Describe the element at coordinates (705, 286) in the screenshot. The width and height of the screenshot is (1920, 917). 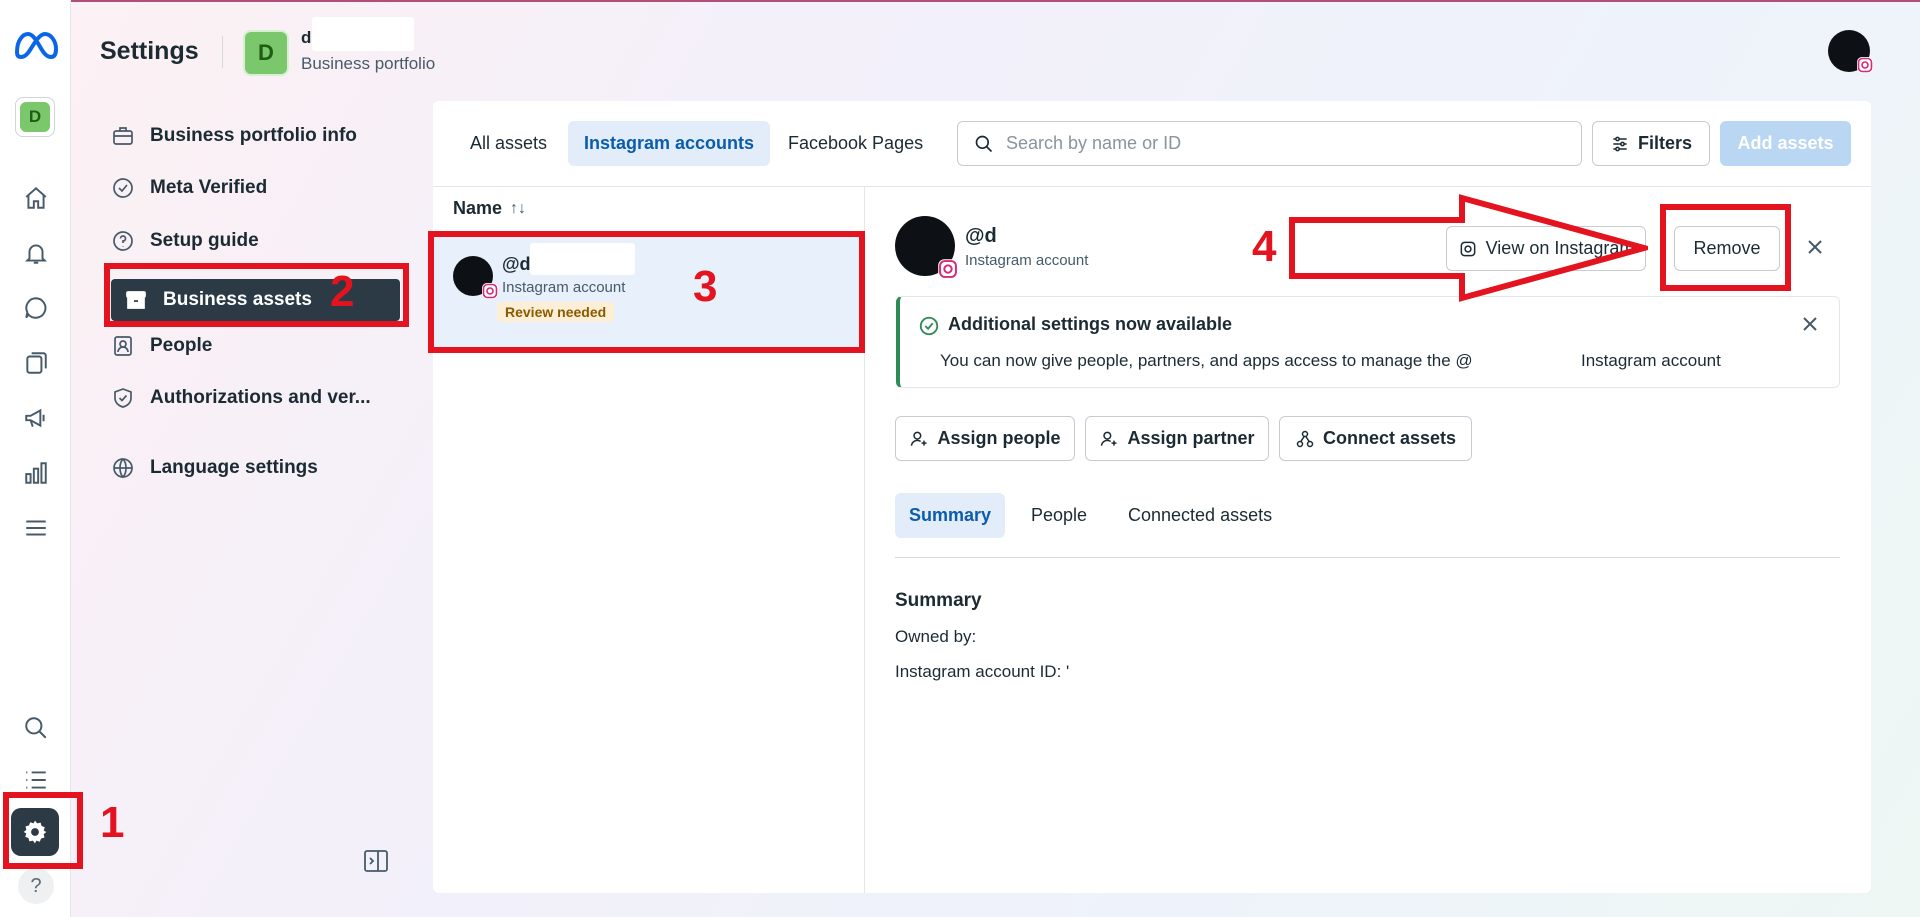
I see `annotation-number-3: 3` at that location.